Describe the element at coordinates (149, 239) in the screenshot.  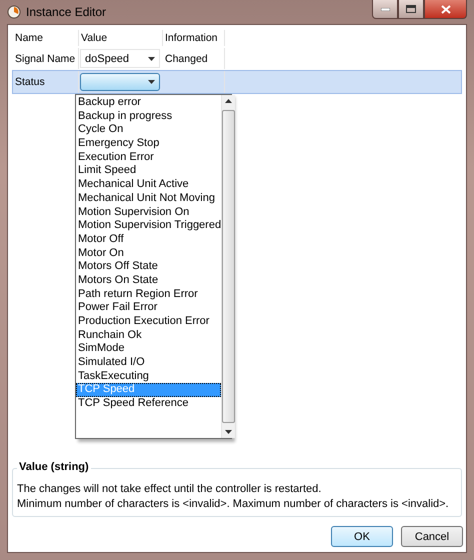
I see `dropdown-item: Motor Off` at that location.